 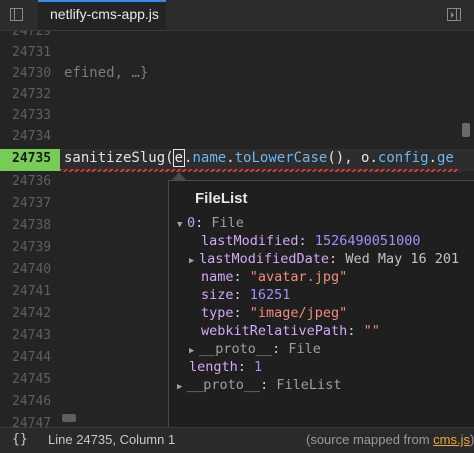 I want to click on line-number: 24734, so click(x=32, y=136).